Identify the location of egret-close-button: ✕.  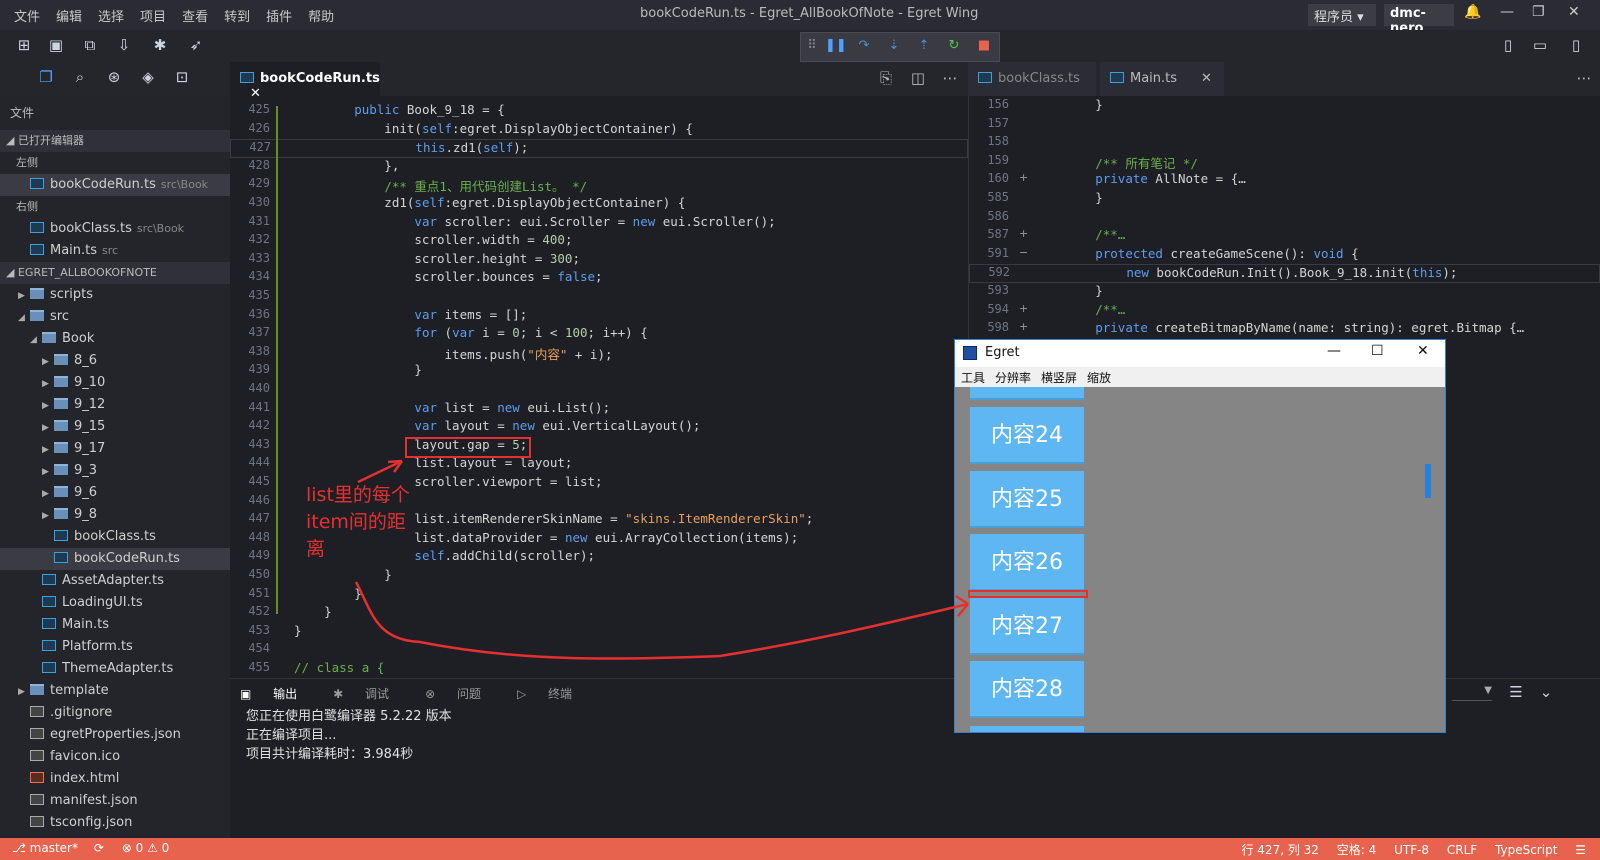
(1423, 351).